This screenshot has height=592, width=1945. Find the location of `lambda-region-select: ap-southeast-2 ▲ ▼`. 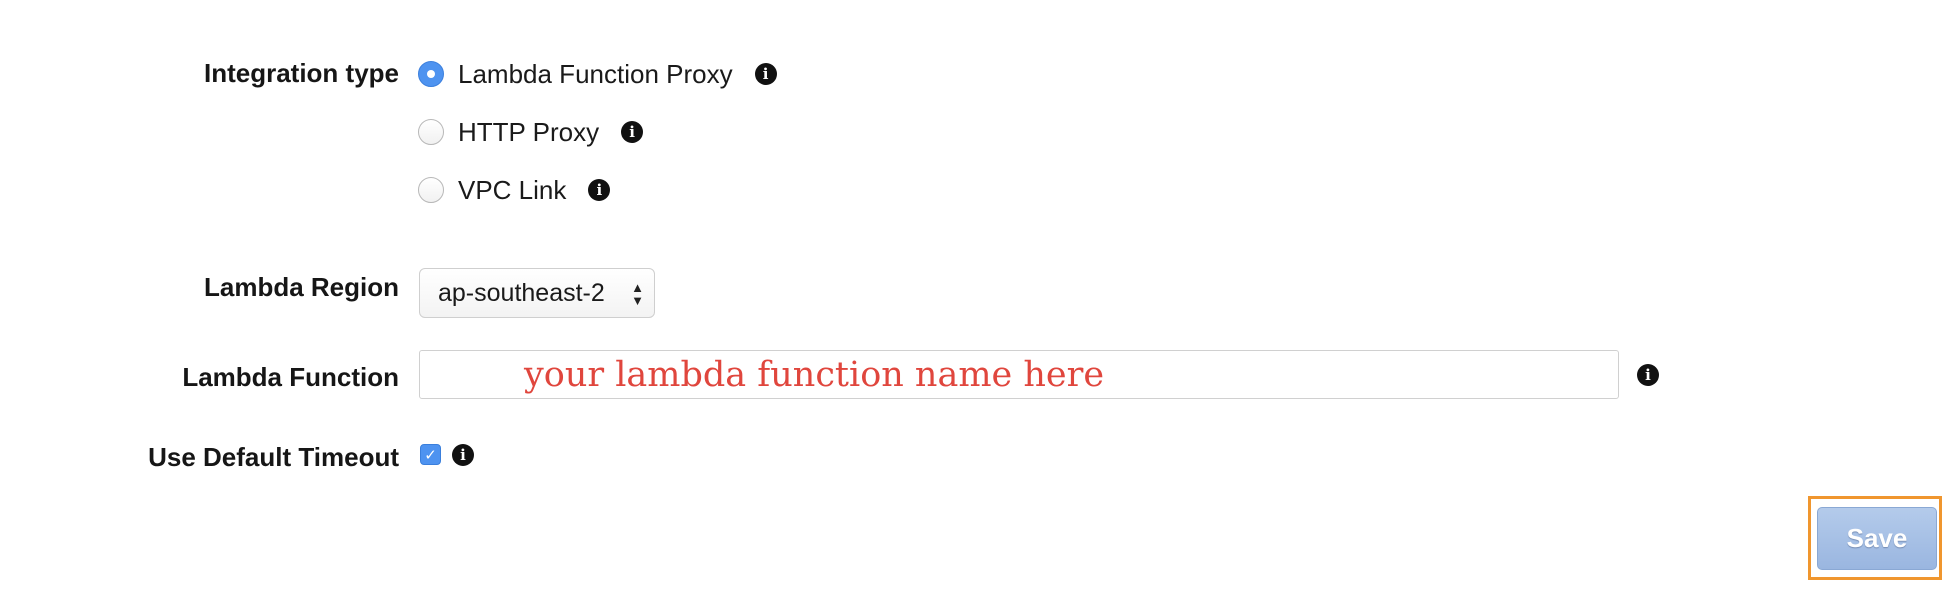

lambda-region-select: ap-southeast-2 ▲ ▼ is located at coordinates (537, 293).